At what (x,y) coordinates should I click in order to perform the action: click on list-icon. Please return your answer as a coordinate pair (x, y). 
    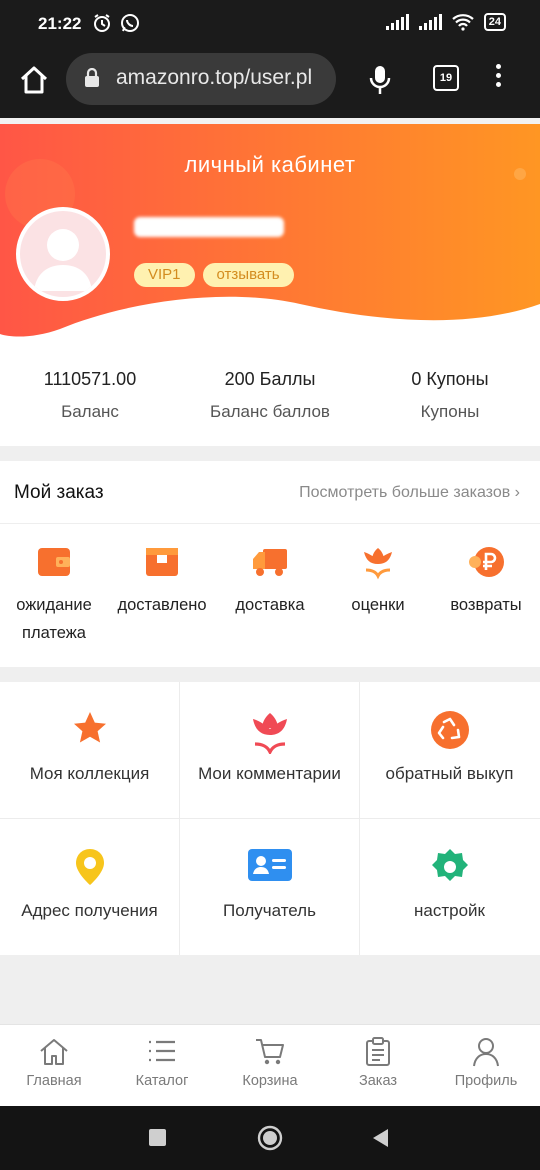
    Looking at the image, I should click on (162, 1051).